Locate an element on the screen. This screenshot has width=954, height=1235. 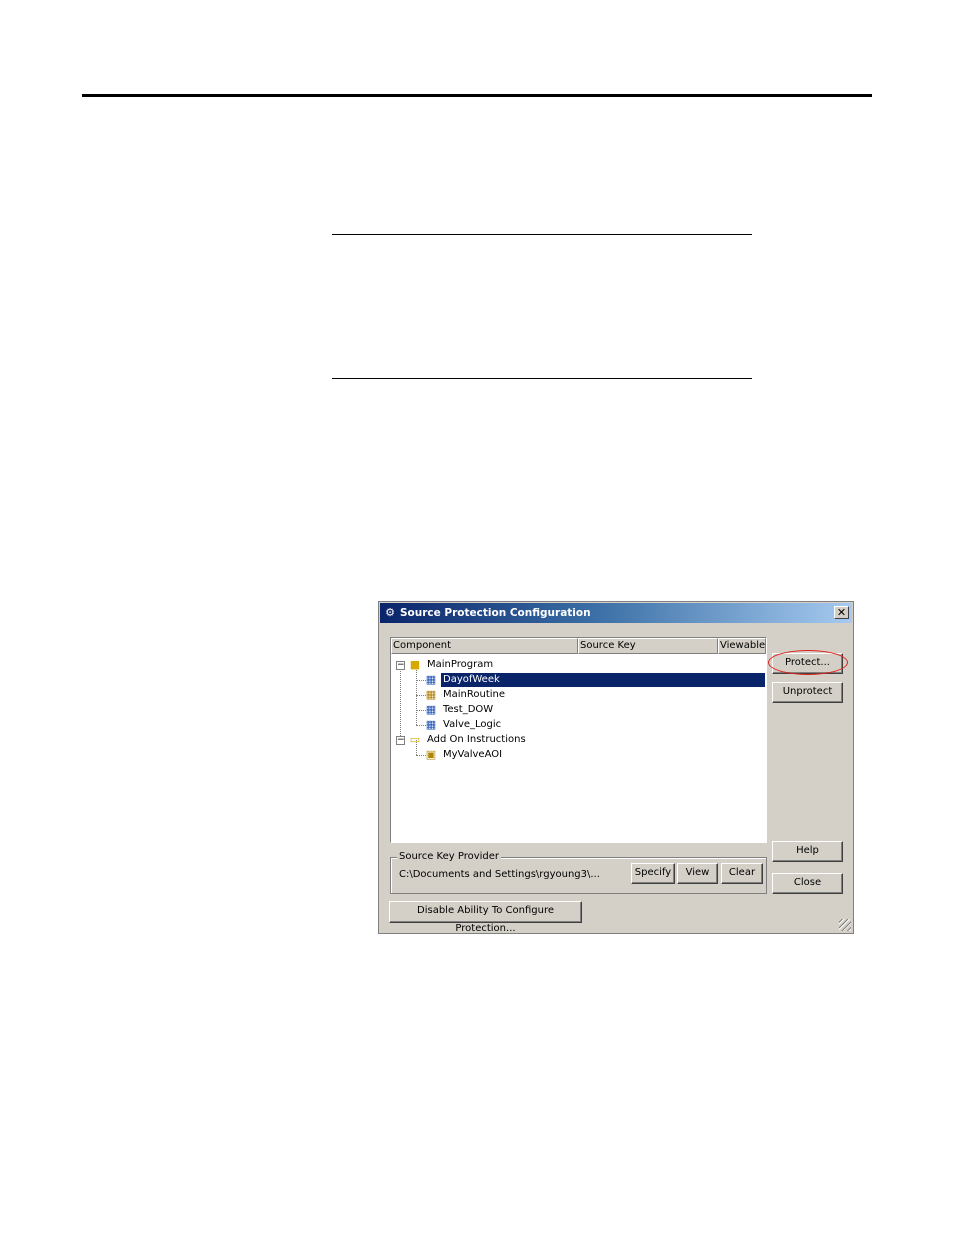
main-routine-icon: ▦ is located at coordinates (431, 694).